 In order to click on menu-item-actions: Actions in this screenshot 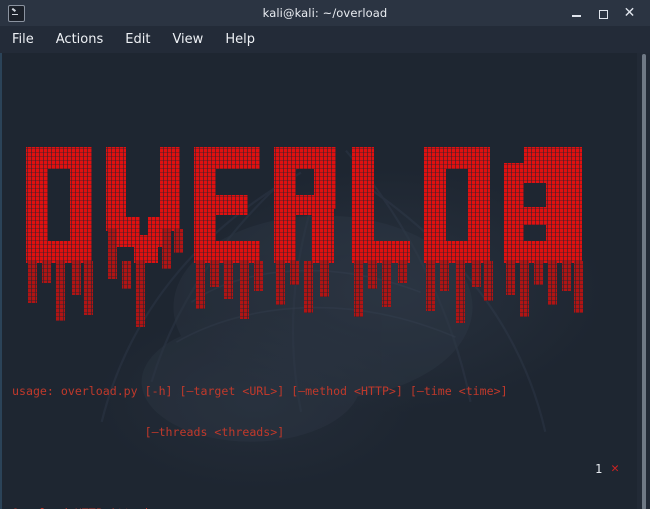, I will do `click(80, 39)`.